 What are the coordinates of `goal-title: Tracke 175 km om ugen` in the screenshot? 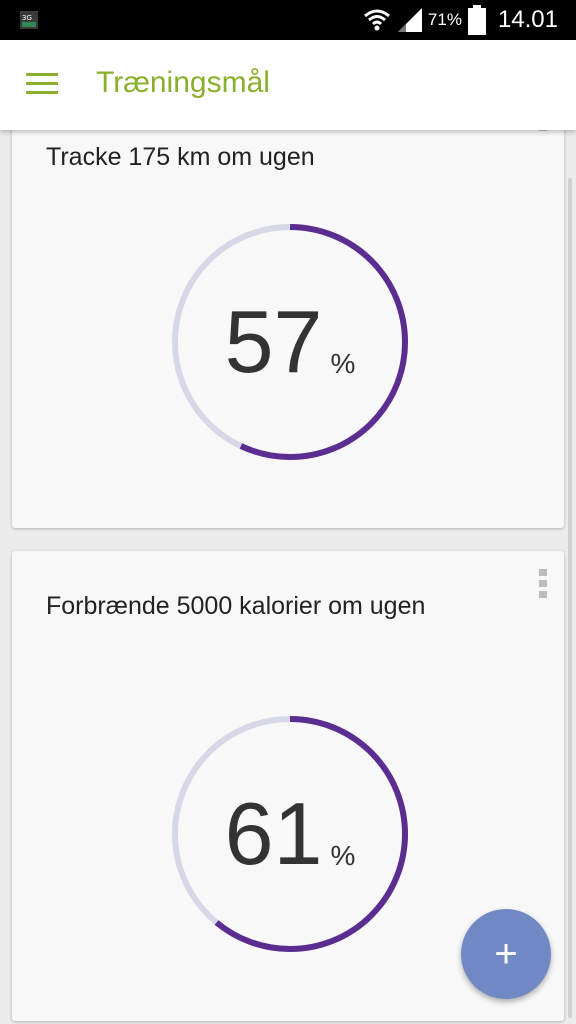 It's located at (180, 157).